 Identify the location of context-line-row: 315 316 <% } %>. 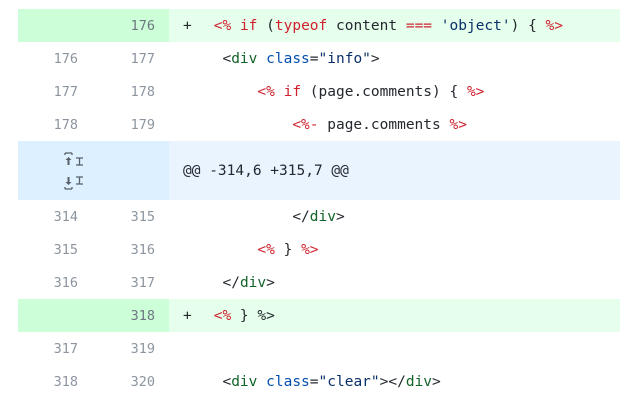
(319, 249).